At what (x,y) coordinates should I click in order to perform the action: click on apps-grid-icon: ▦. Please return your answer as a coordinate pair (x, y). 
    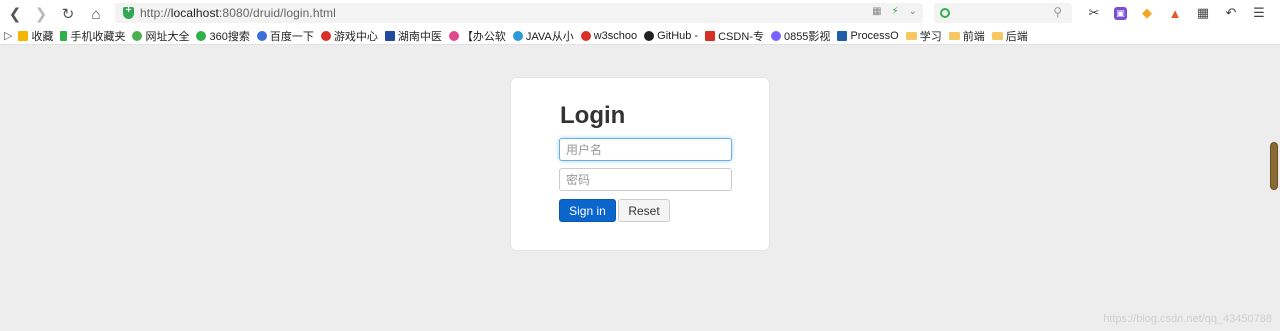
    Looking at the image, I should click on (1203, 13).